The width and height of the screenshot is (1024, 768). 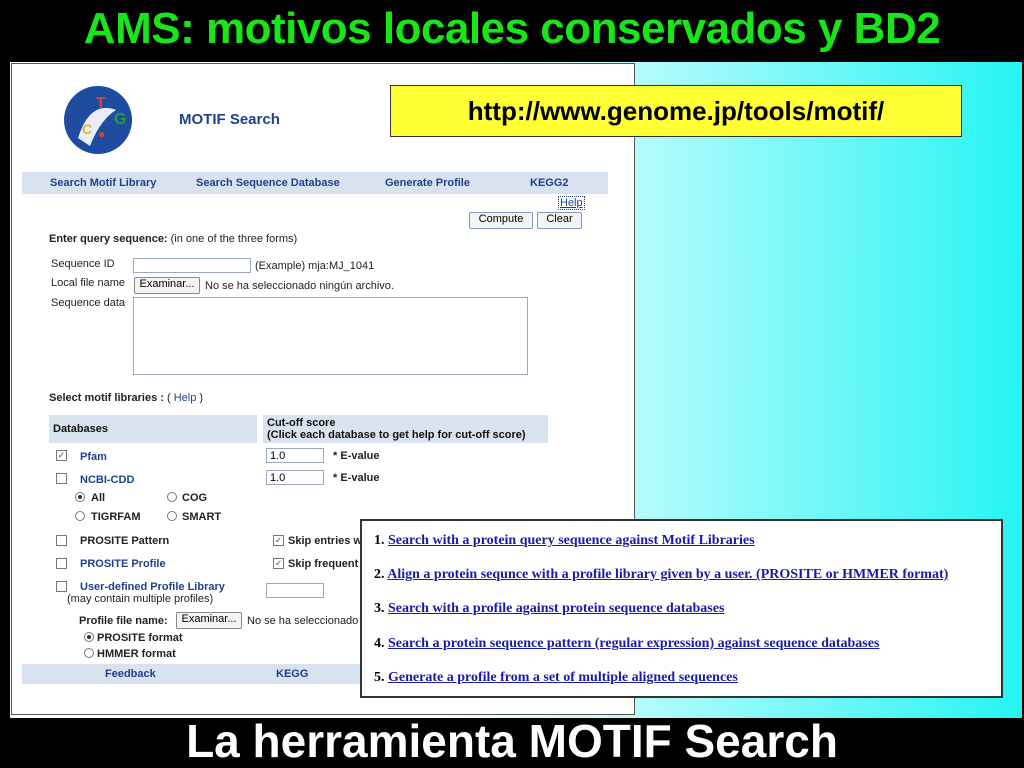 What do you see at coordinates (379, 608) in the screenshot?
I see `list-item-number: 3.` at bounding box center [379, 608].